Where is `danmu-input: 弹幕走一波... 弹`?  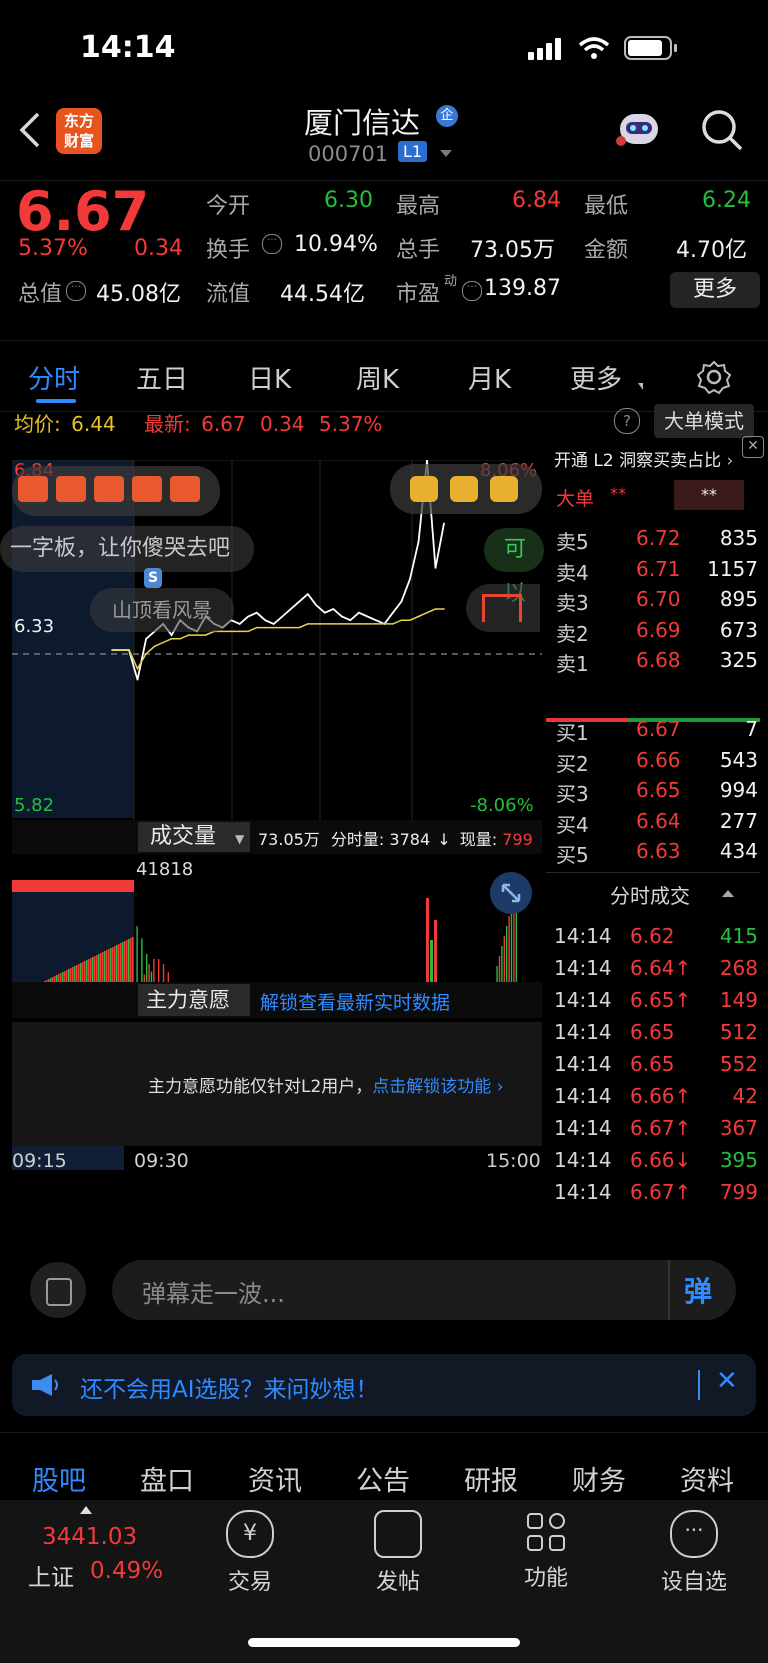 danmu-input: 弹幕走一波... 弹 is located at coordinates (424, 1290).